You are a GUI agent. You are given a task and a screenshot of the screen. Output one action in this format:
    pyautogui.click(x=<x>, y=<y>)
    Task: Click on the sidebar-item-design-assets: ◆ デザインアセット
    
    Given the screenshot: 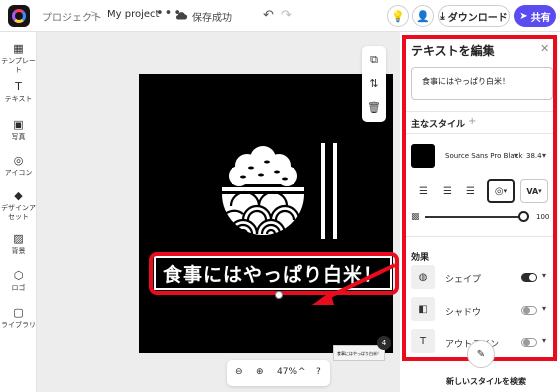 What is the action you would take?
    pyautogui.click(x=18, y=205)
    